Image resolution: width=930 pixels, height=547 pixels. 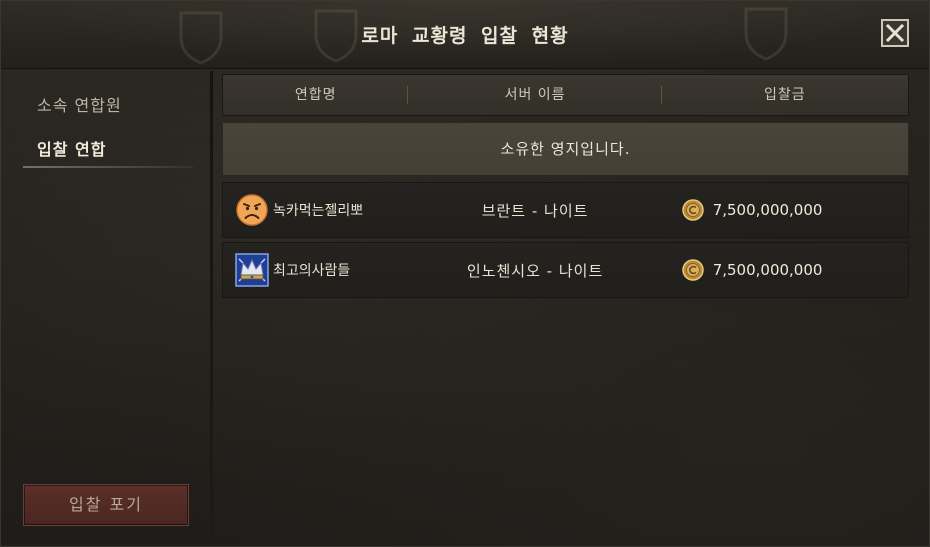 I want to click on table-row: 녹카먹는젤리뽀 브란트 - 나이트 7,500,000,000, so click(x=565, y=210).